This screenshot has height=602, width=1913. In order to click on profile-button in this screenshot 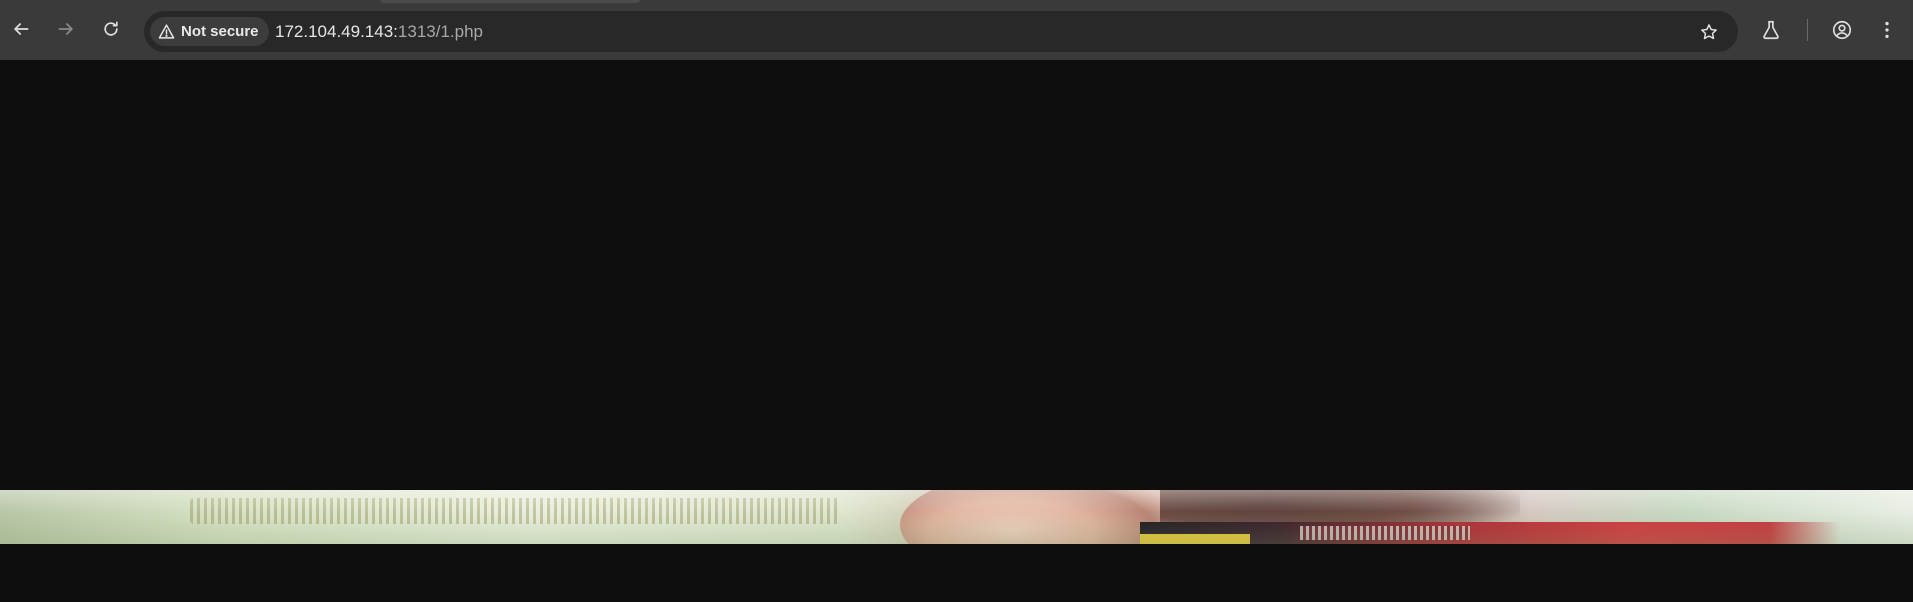, I will do `click(1842, 30)`.